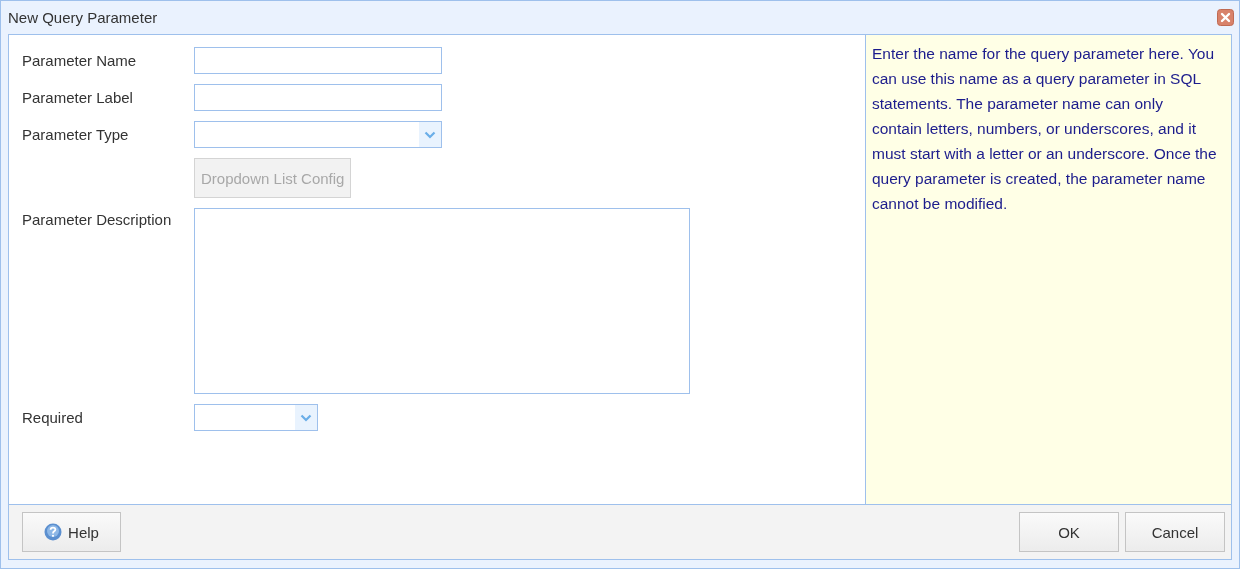 Image resolution: width=1240 pixels, height=569 pixels. Describe the element at coordinates (53, 417) in the screenshot. I see `field-label: Required` at that location.